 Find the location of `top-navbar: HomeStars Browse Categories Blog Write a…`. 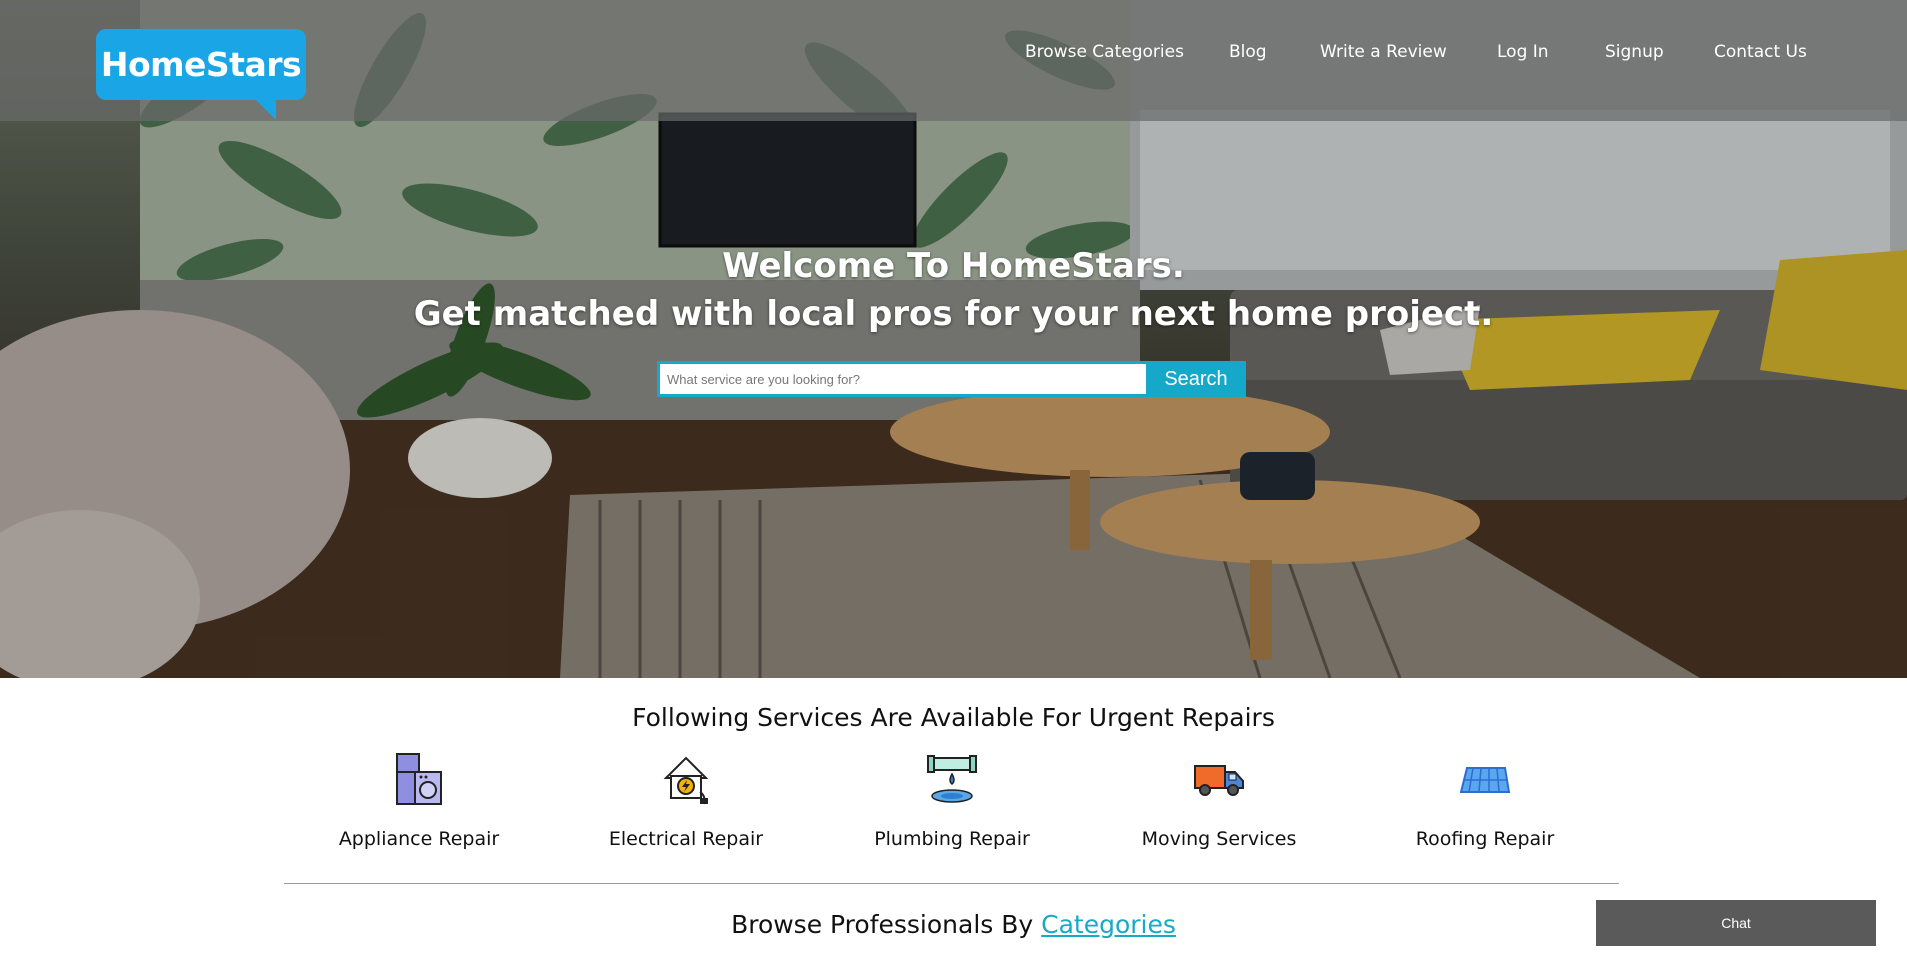

top-navbar: HomeStars Browse Categories Blog Write a… is located at coordinates (953, 60).